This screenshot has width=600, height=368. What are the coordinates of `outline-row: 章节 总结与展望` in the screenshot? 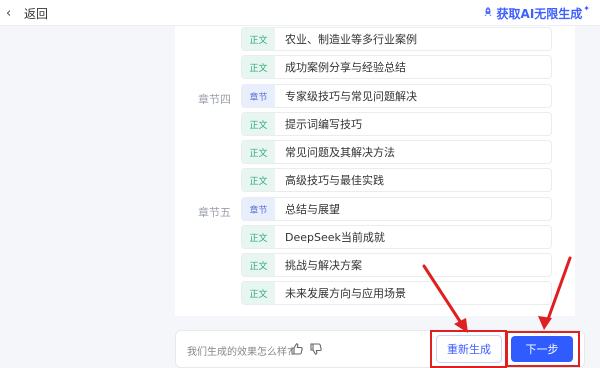 It's located at (396, 209).